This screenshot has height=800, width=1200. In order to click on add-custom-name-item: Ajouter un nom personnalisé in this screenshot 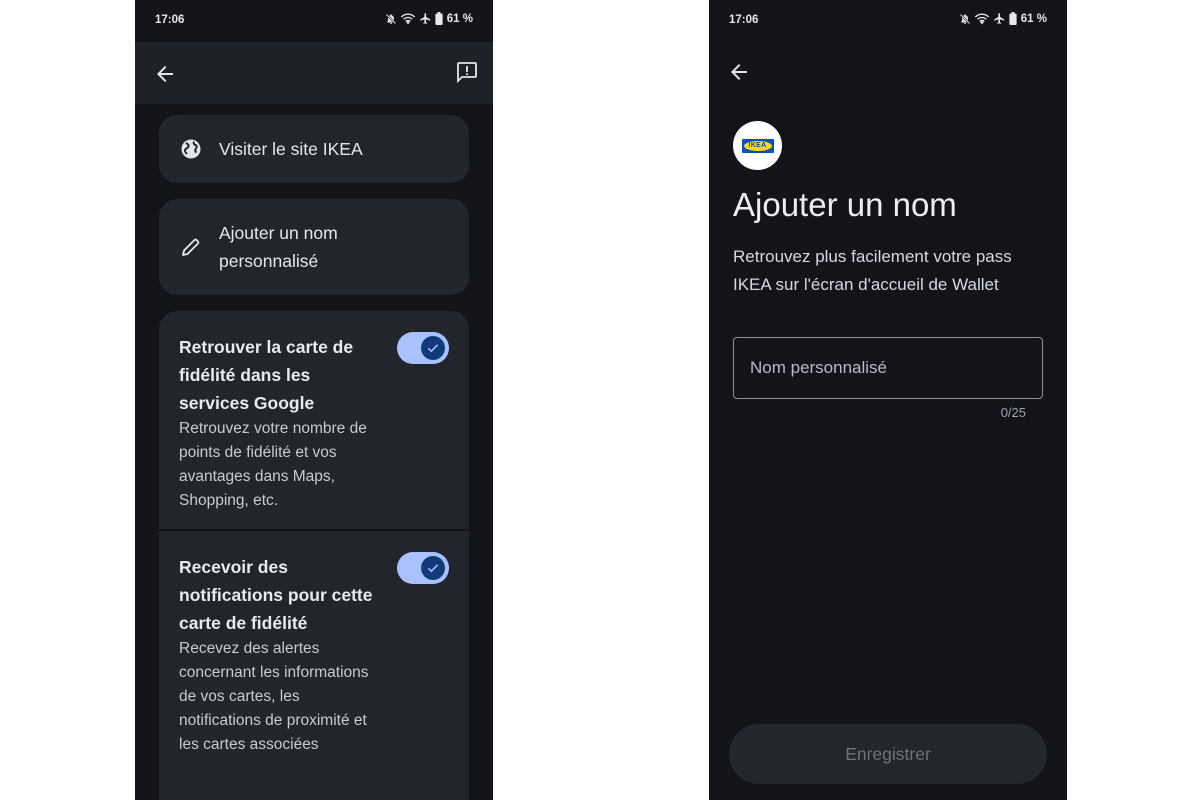, I will do `click(314, 247)`.